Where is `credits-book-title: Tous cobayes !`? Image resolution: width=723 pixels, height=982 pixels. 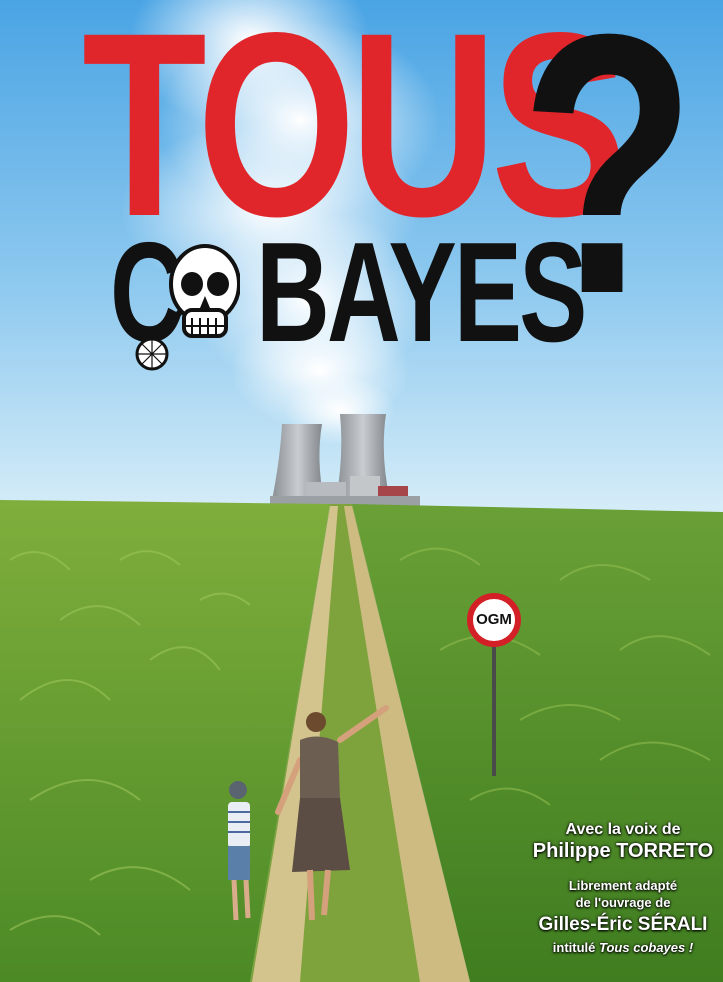
credits-book-title: Tous cobayes ! is located at coordinates (646, 947).